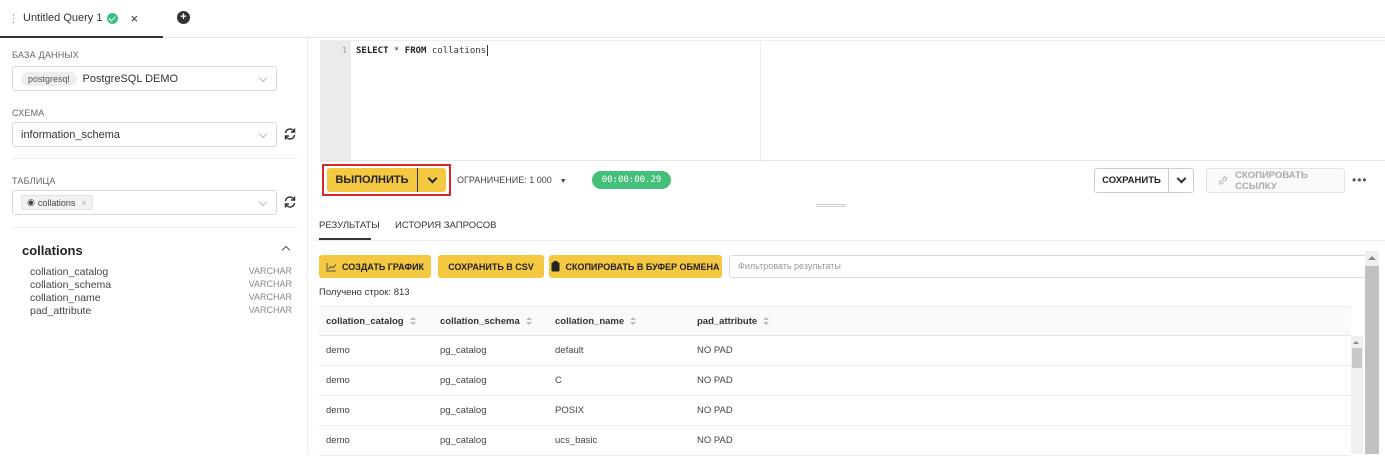  Describe the element at coordinates (760, 101) in the screenshot. I see `editor-split-line` at that location.